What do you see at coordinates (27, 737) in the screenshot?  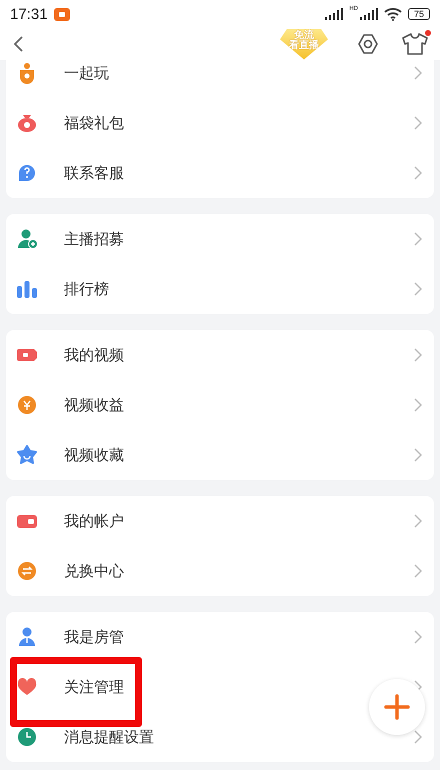 I see `clock-icon` at bounding box center [27, 737].